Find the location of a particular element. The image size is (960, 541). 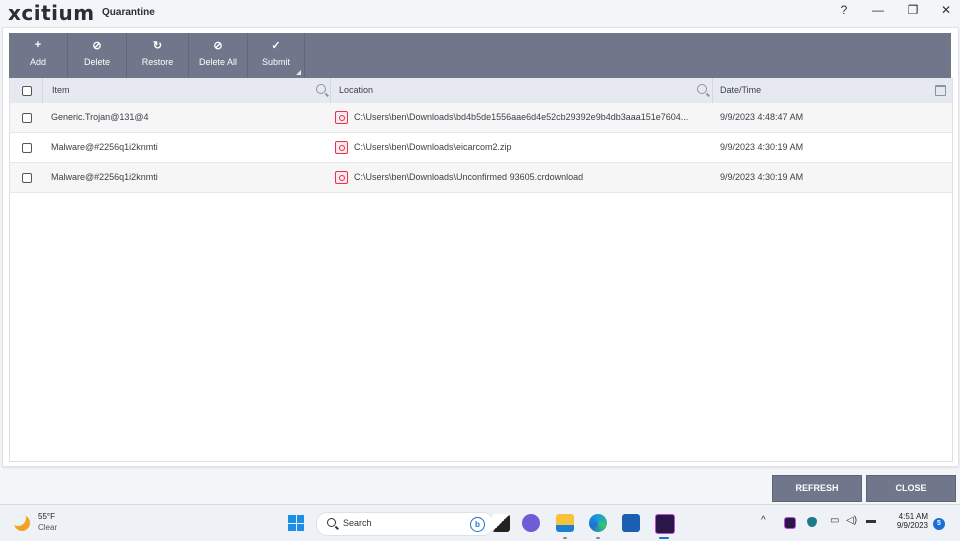

tray-chevron-icon: ^ is located at coordinates (763, 520).